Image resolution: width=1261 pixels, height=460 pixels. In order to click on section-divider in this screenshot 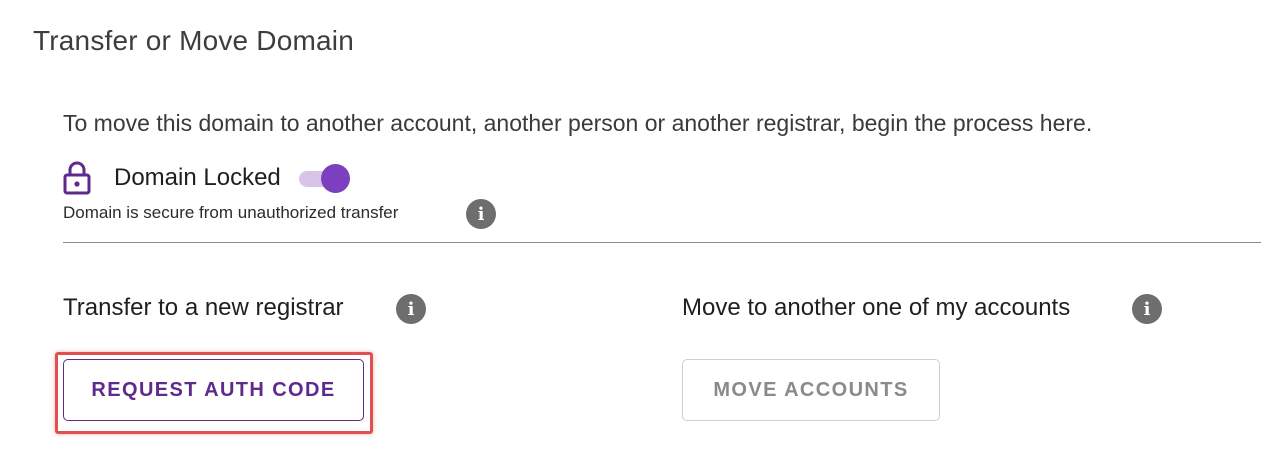, I will do `click(662, 242)`.